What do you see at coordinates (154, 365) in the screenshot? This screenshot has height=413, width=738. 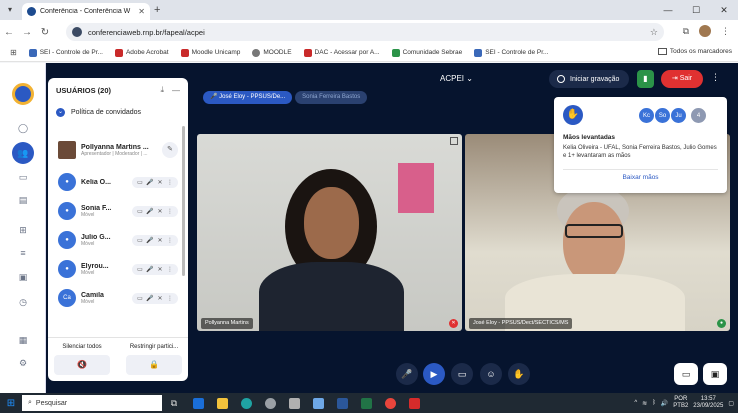 I see `restrict-button: 🔒` at bounding box center [154, 365].